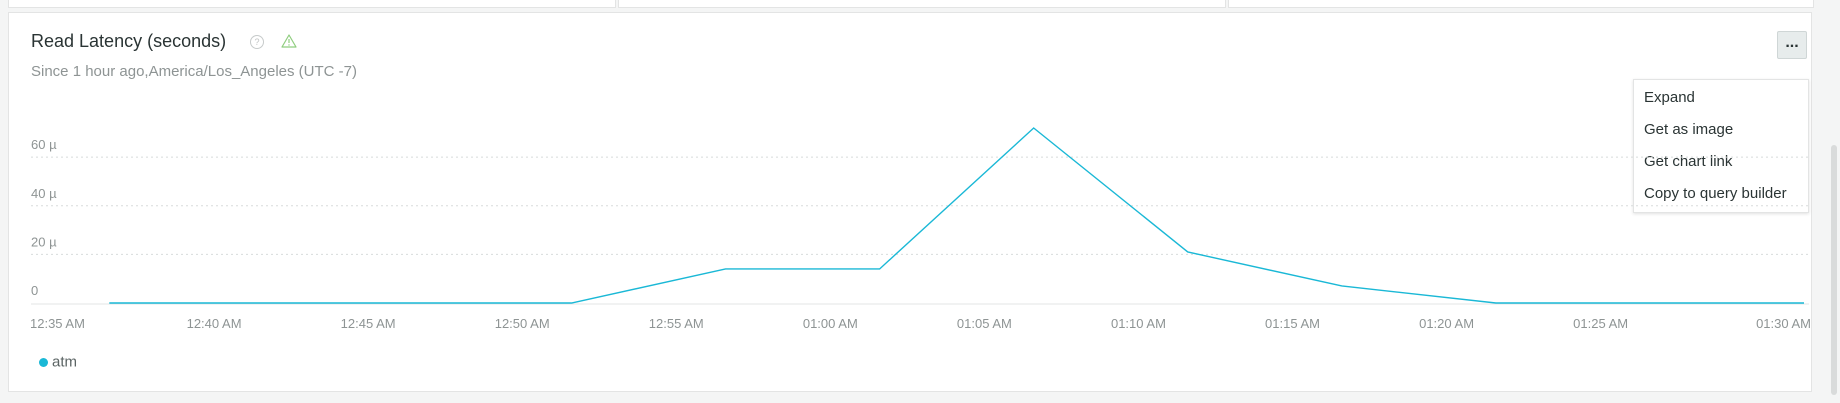 The width and height of the screenshot is (1840, 403). What do you see at coordinates (522, 323) in the screenshot?
I see `x-tick-label: 12:50 AM` at bounding box center [522, 323].